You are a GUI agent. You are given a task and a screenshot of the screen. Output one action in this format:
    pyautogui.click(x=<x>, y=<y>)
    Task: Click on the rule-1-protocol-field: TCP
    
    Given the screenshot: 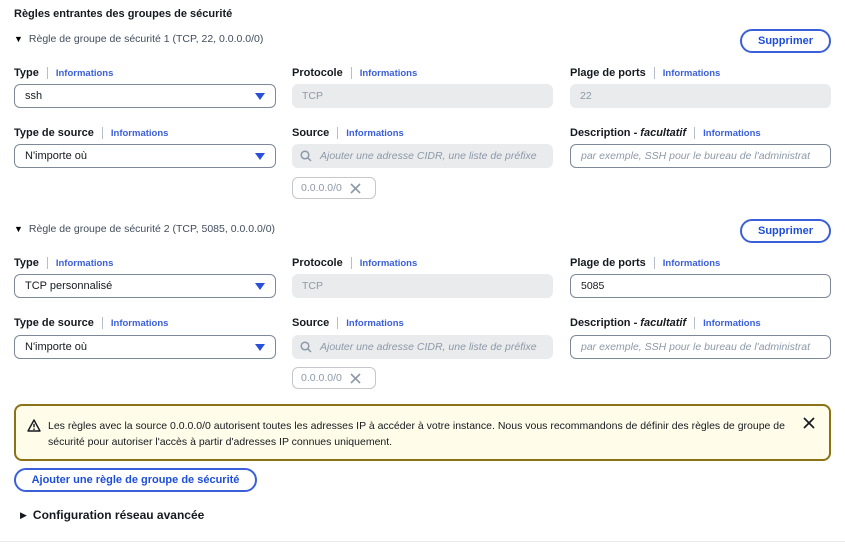 What is the action you would take?
    pyautogui.click(x=422, y=96)
    